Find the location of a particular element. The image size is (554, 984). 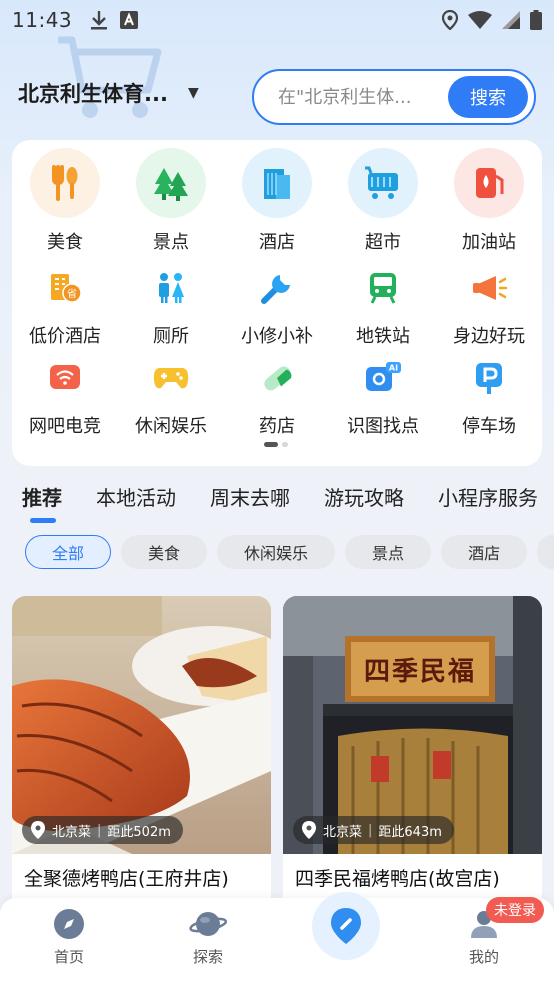

poi-distance: 距此502m is located at coordinates (139, 832).